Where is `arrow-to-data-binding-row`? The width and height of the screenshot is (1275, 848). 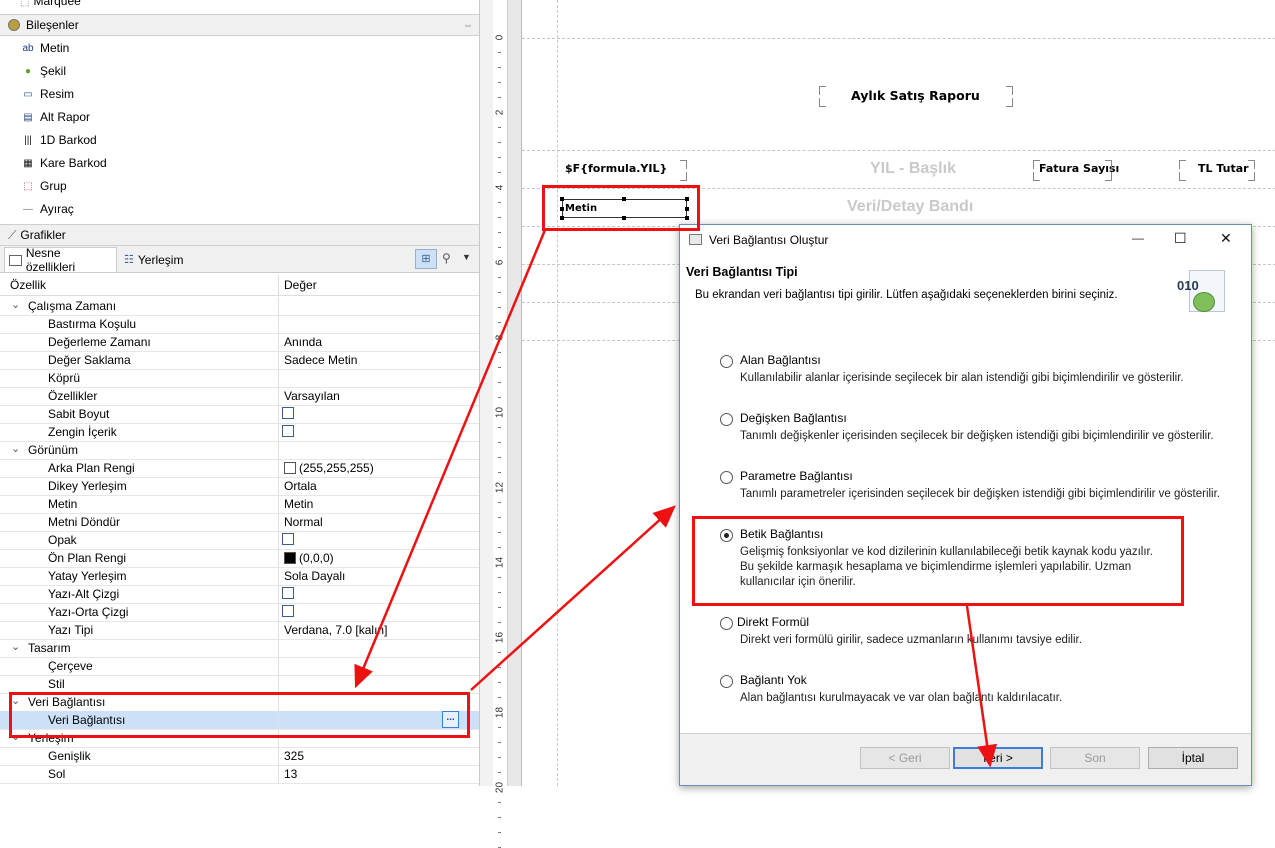
arrow-to-data-binding-row is located at coordinates (450, 459).